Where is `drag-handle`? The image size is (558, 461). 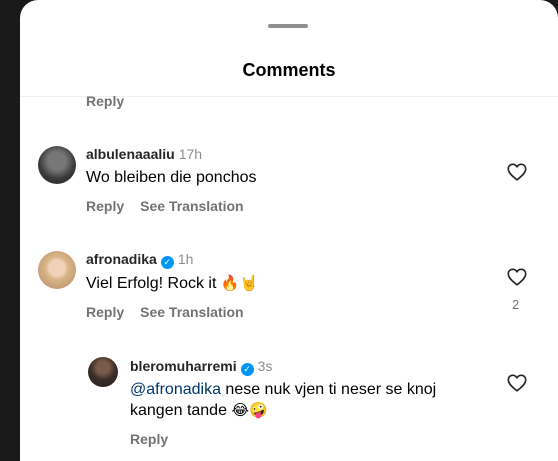 drag-handle is located at coordinates (288, 26).